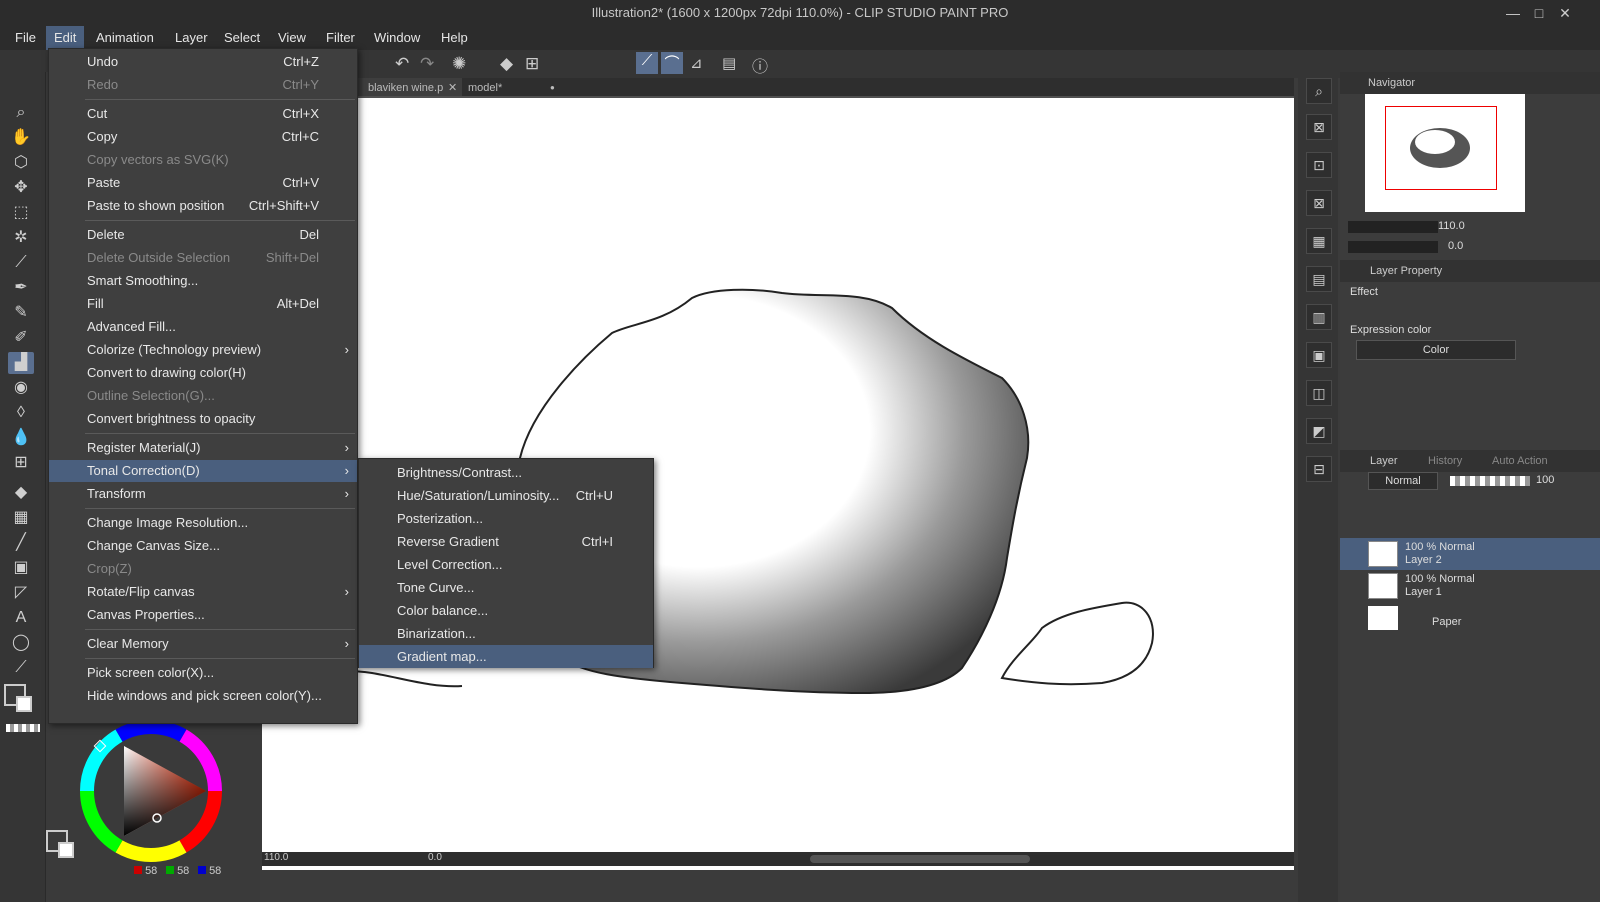 This screenshot has height=902, width=1600. What do you see at coordinates (1436, 350) in the screenshot?
I see `expression-color-select: Color` at bounding box center [1436, 350].